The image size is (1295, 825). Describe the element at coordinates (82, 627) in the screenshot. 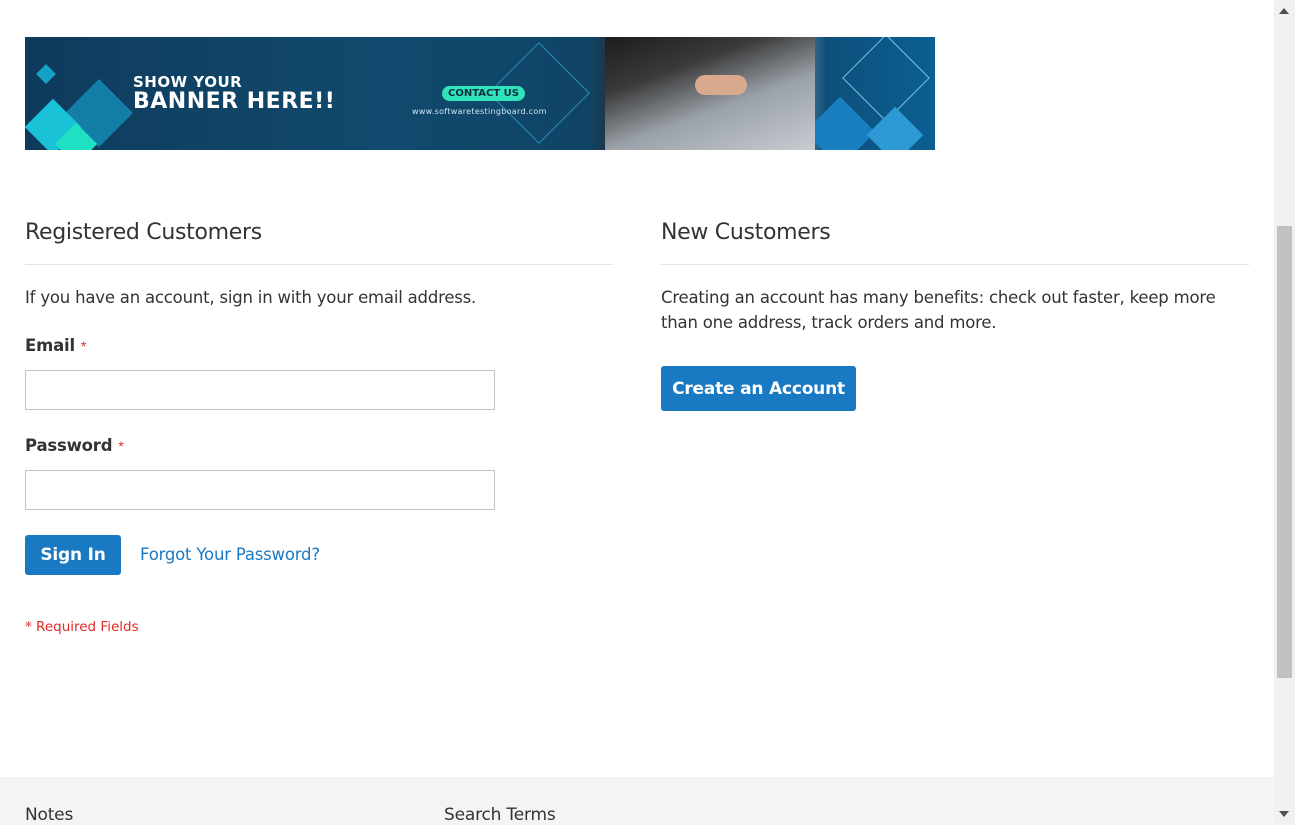

I see `required-fields-note: * Required Fields` at that location.